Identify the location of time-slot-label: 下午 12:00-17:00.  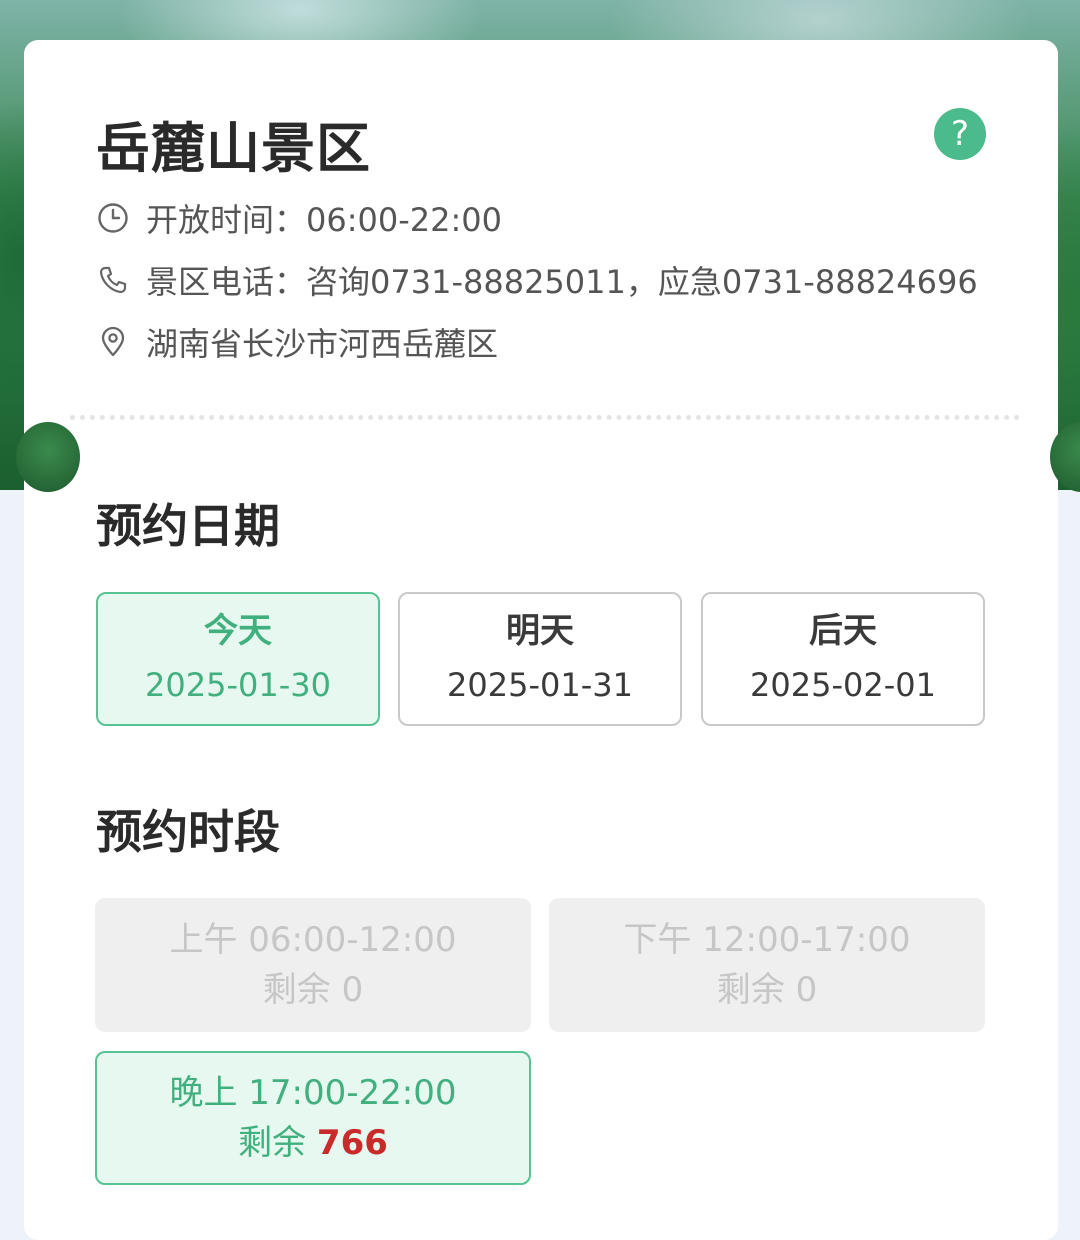
(767, 940).